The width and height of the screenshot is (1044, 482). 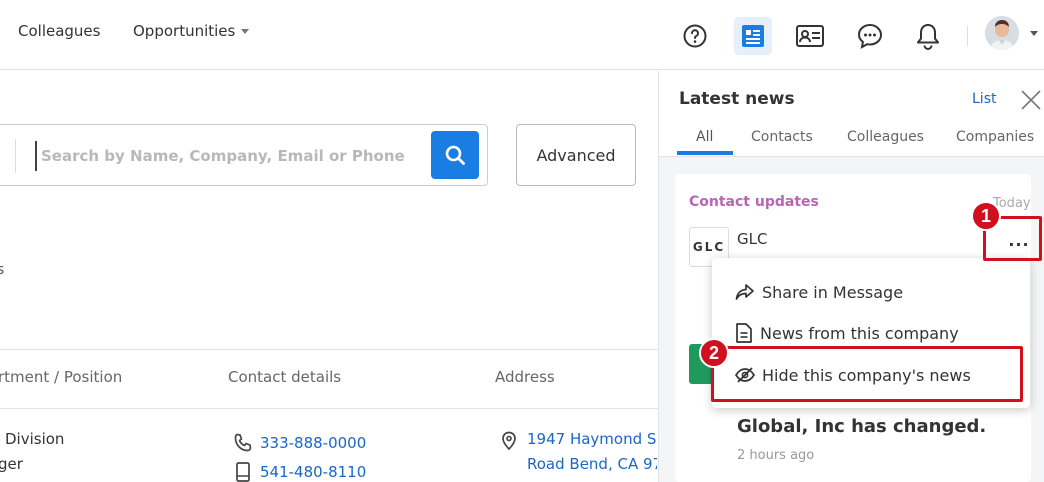 What do you see at coordinates (313, 472) in the screenshot?
I see `mobile-number: 541-480-8110` at bounding box center [313, 472].